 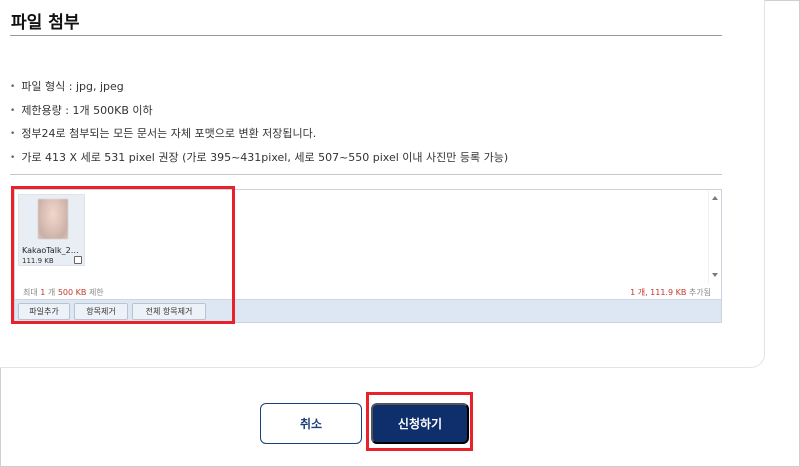 What do you see at coordinates (43, 292) in the screenshot?
I see `limit-count: 1` at bounding box center [43, 292].